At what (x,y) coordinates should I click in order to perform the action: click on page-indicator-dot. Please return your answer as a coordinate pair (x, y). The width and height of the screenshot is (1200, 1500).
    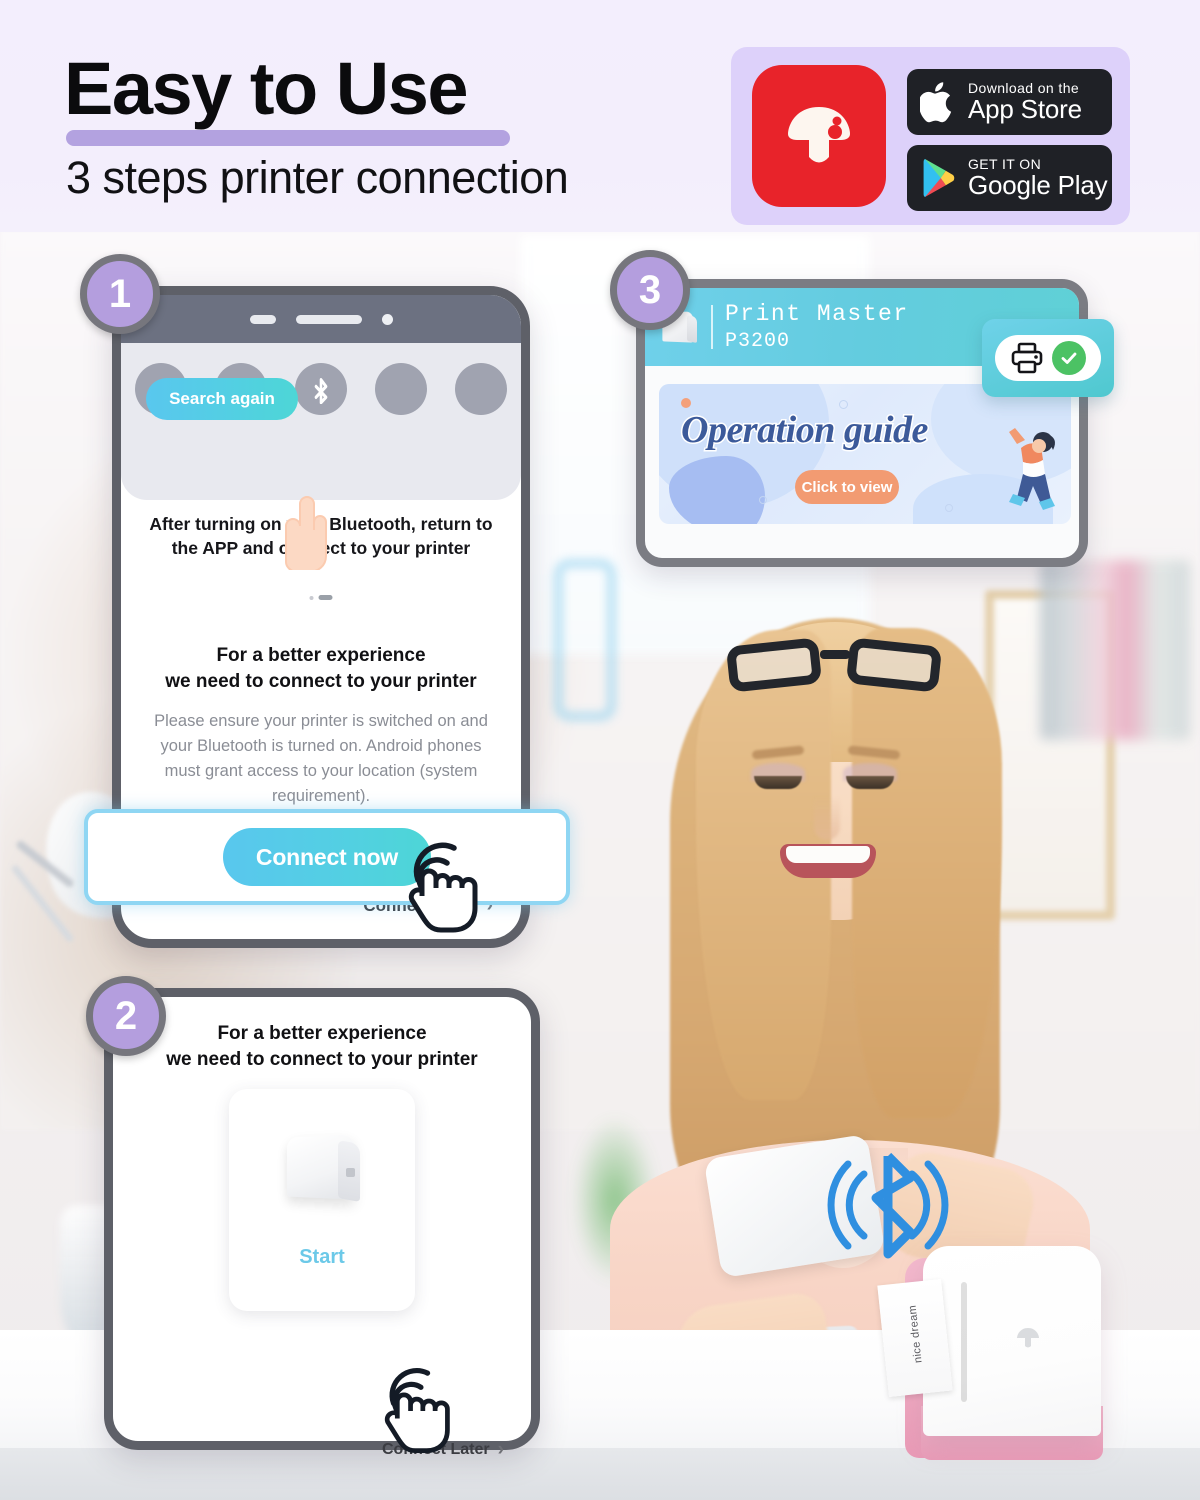
    Looking at the image, I should click on (311, 597).